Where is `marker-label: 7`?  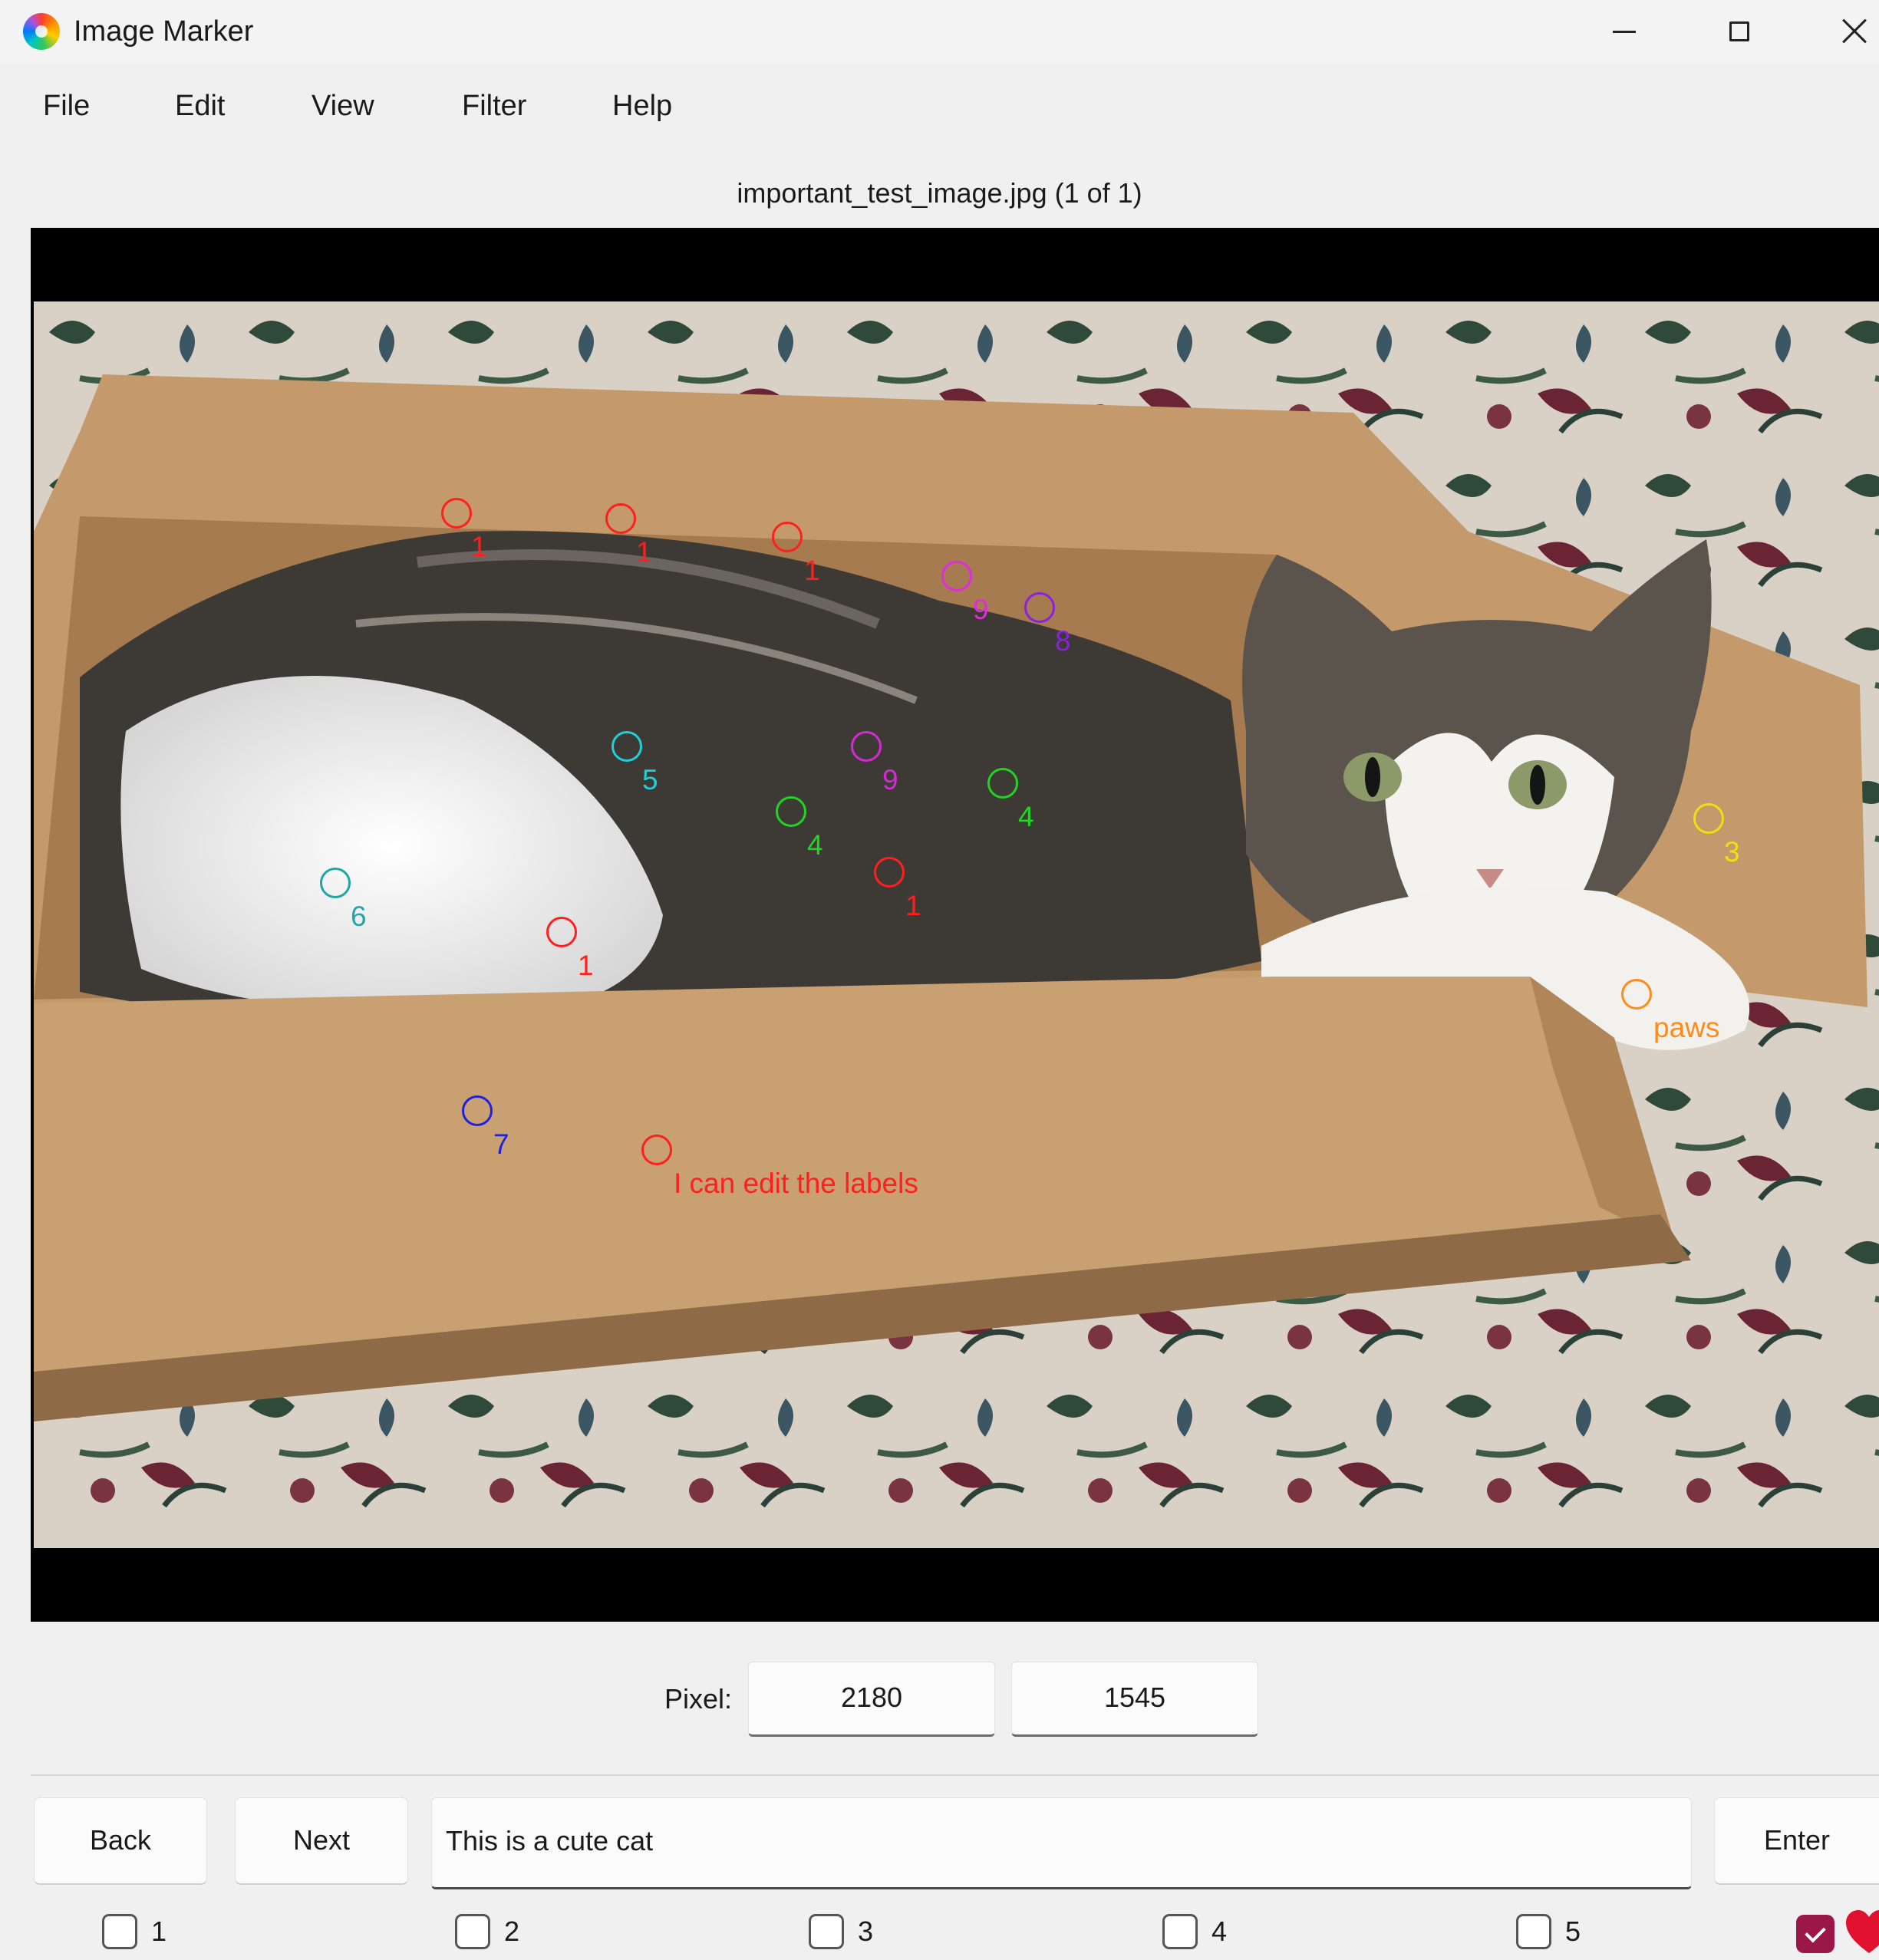
marker-label: 7 is located at coordinates (501, 1144).